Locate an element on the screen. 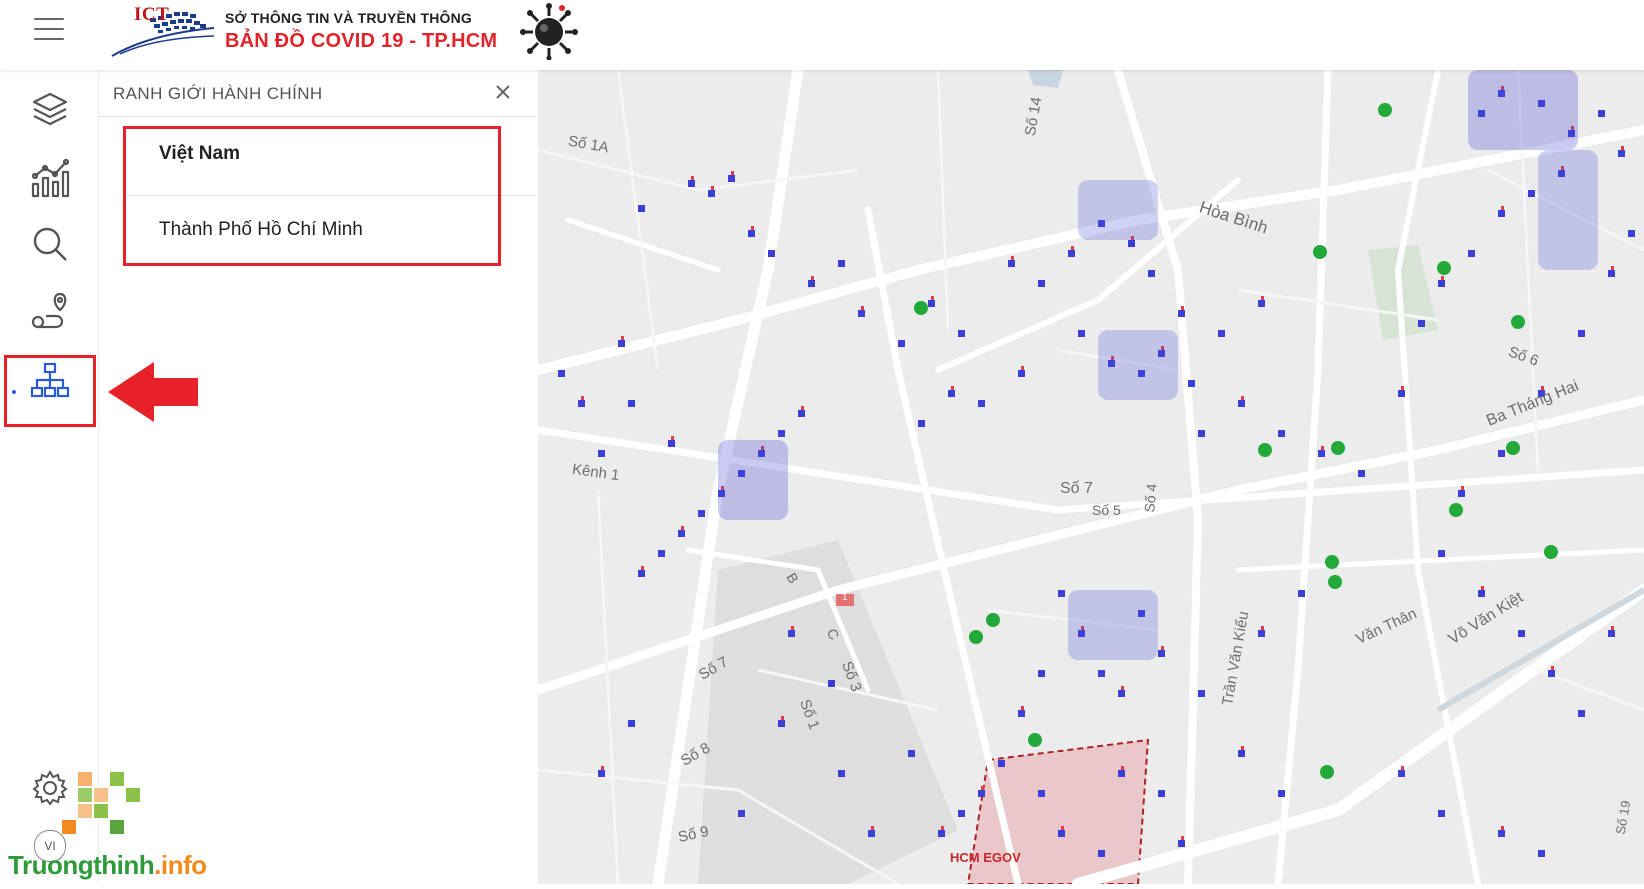 The width and height of the screenshot is (1644, 889). left-rail: VI is located at coordinates (49, 477).